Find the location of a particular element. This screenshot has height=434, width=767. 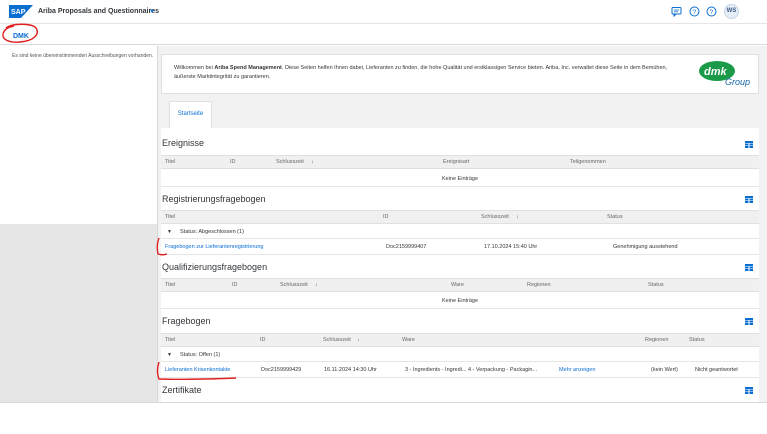

group-row-open: ▼ Status: Offen (1) is located at coordinates (460, 355).